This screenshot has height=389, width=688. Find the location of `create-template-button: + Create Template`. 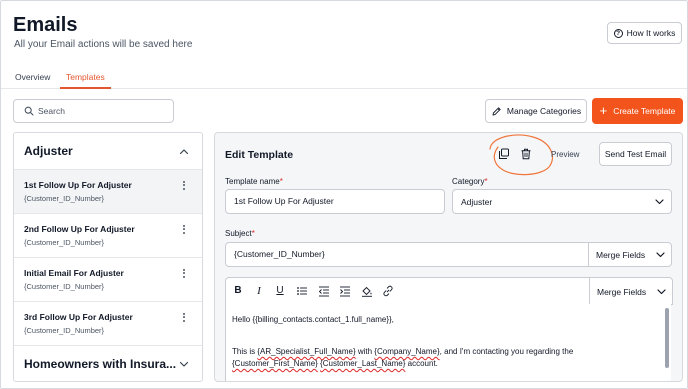

create-template-button: + Create Template is located at coordinates (637, 111).